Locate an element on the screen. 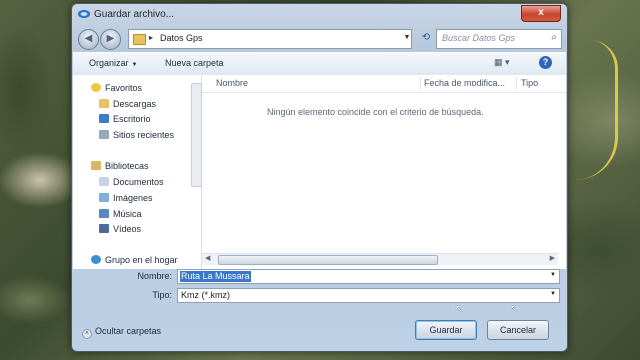  view-icon: ▦ ▾ is located at coordinates (502, 62).